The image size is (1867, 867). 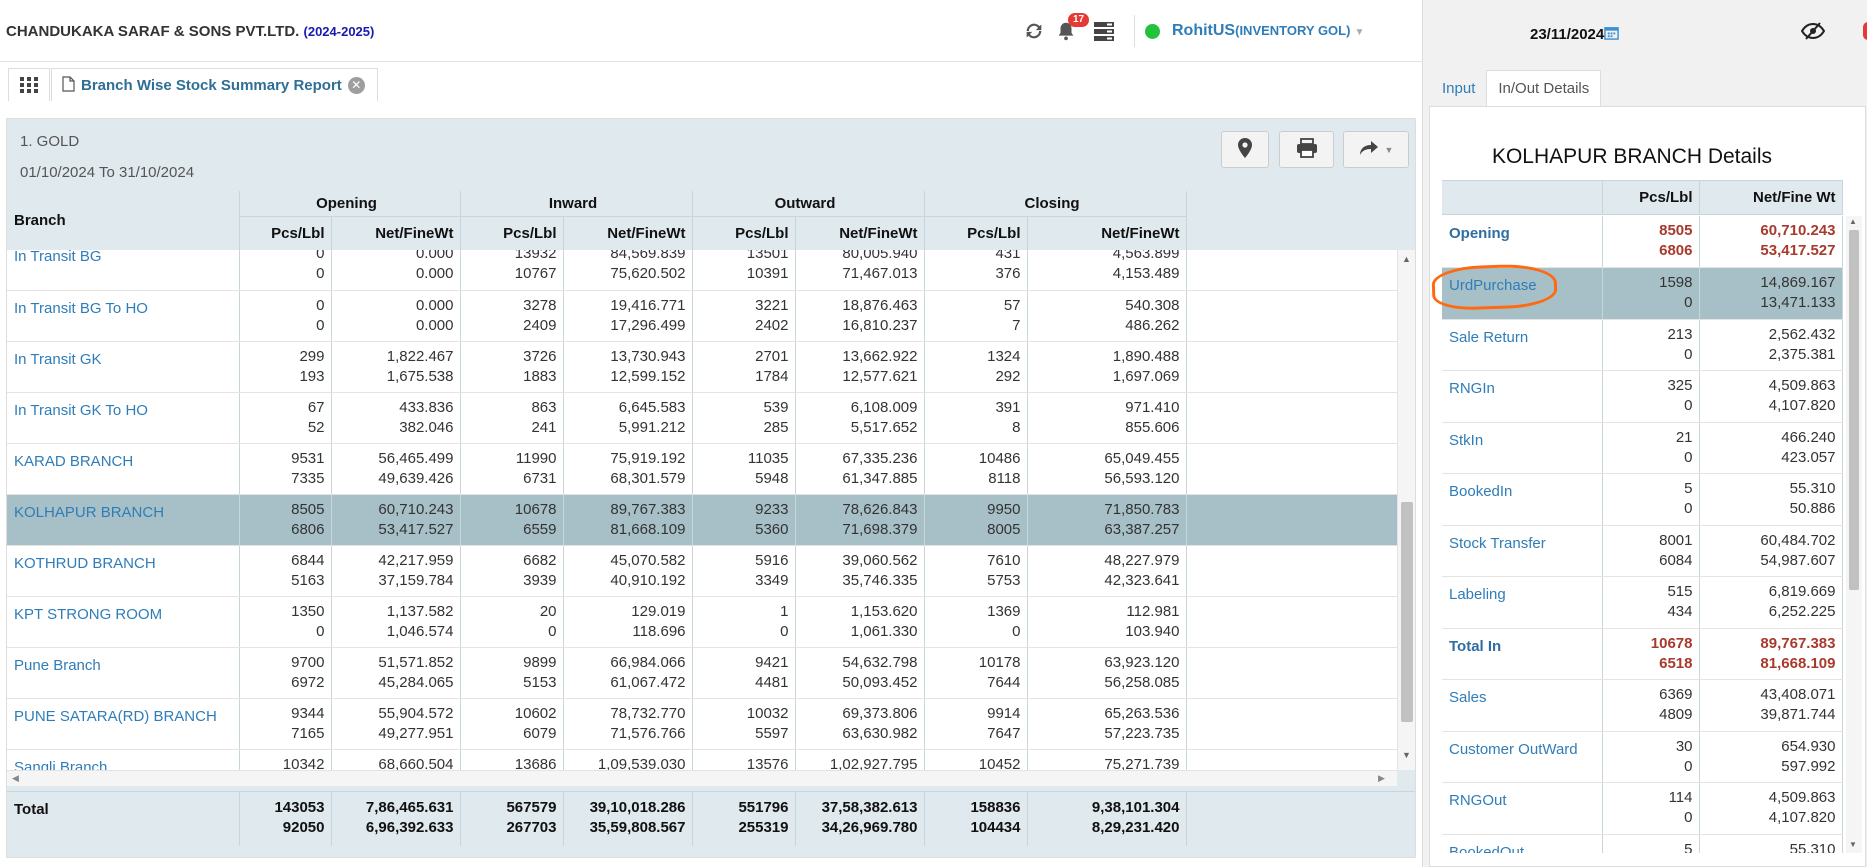 What do you see at coordinates (1071, 29) in the screenshot?
I see `bell-icon: 17` at bounding box center [1071, 29].